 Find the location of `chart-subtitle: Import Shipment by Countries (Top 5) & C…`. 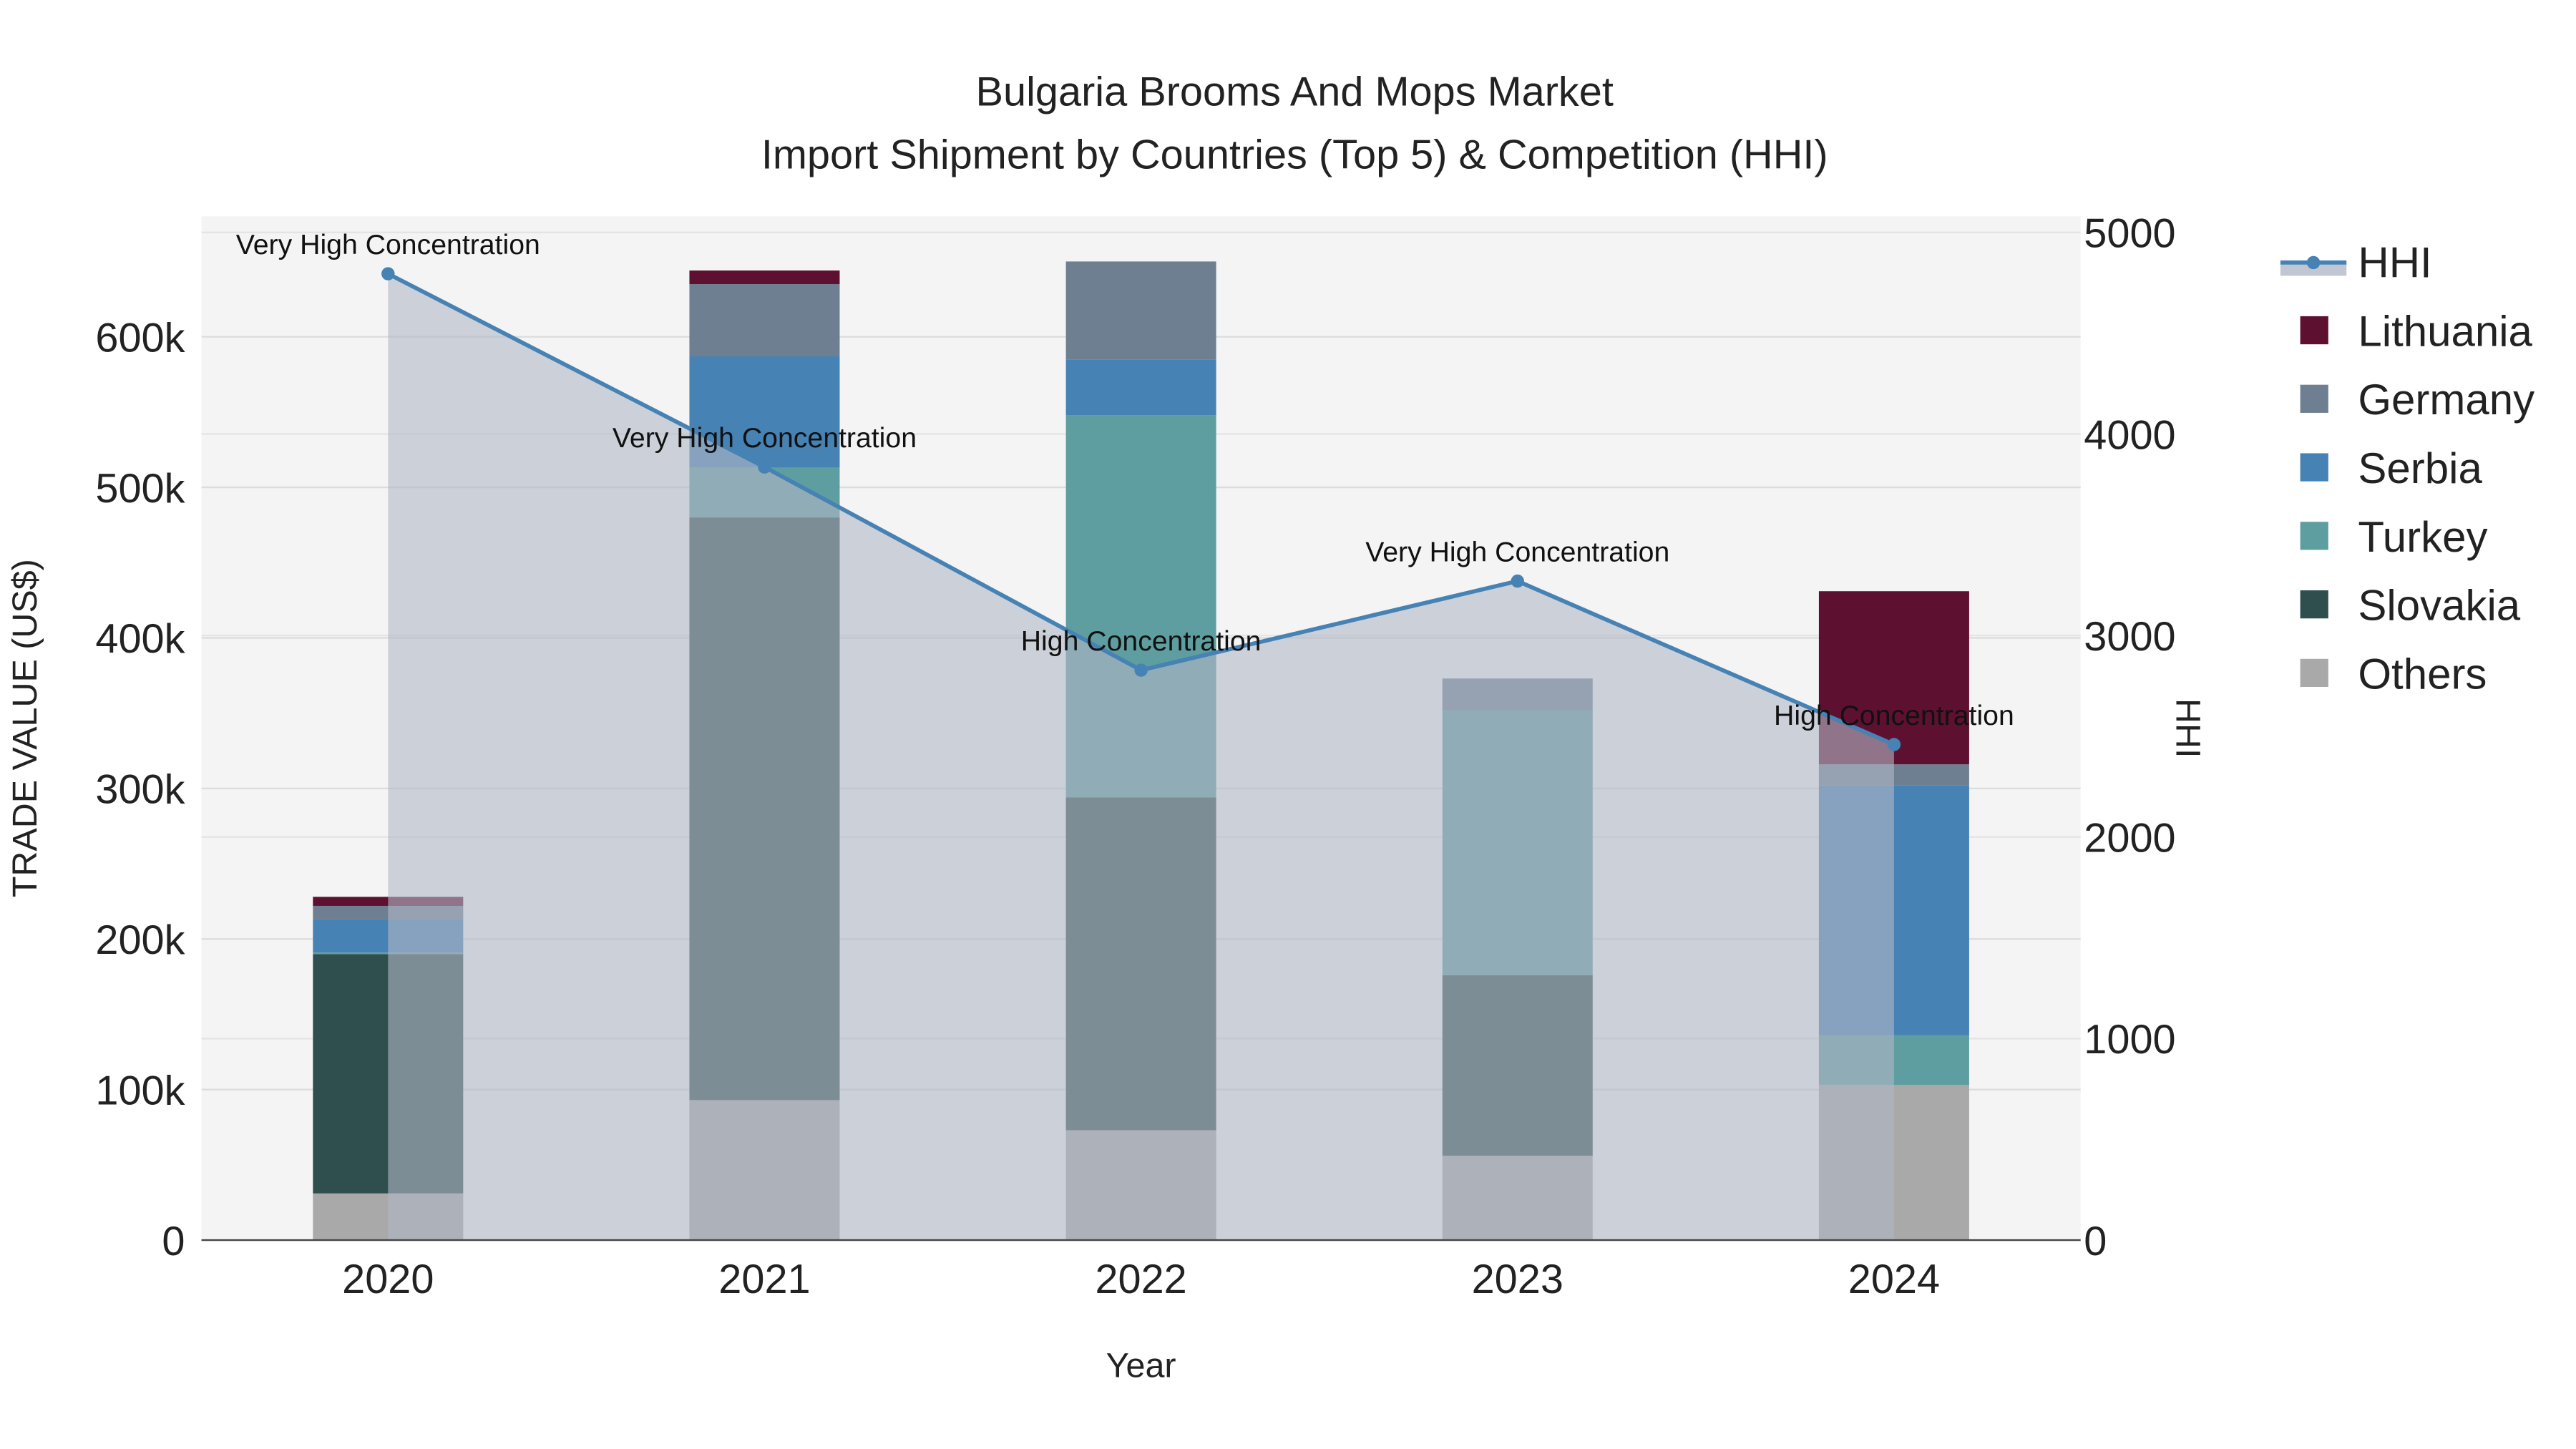

chart-subtitle: Import Shipment by Countries (Top 5) & C… is located at coordinates (1294, 154).